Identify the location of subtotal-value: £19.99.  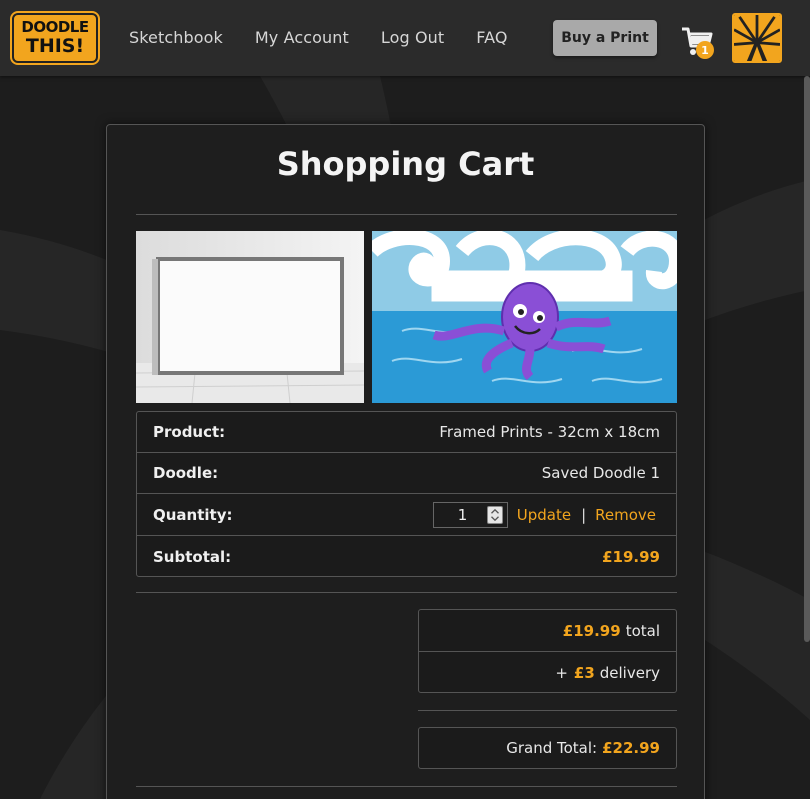
(631, 556).